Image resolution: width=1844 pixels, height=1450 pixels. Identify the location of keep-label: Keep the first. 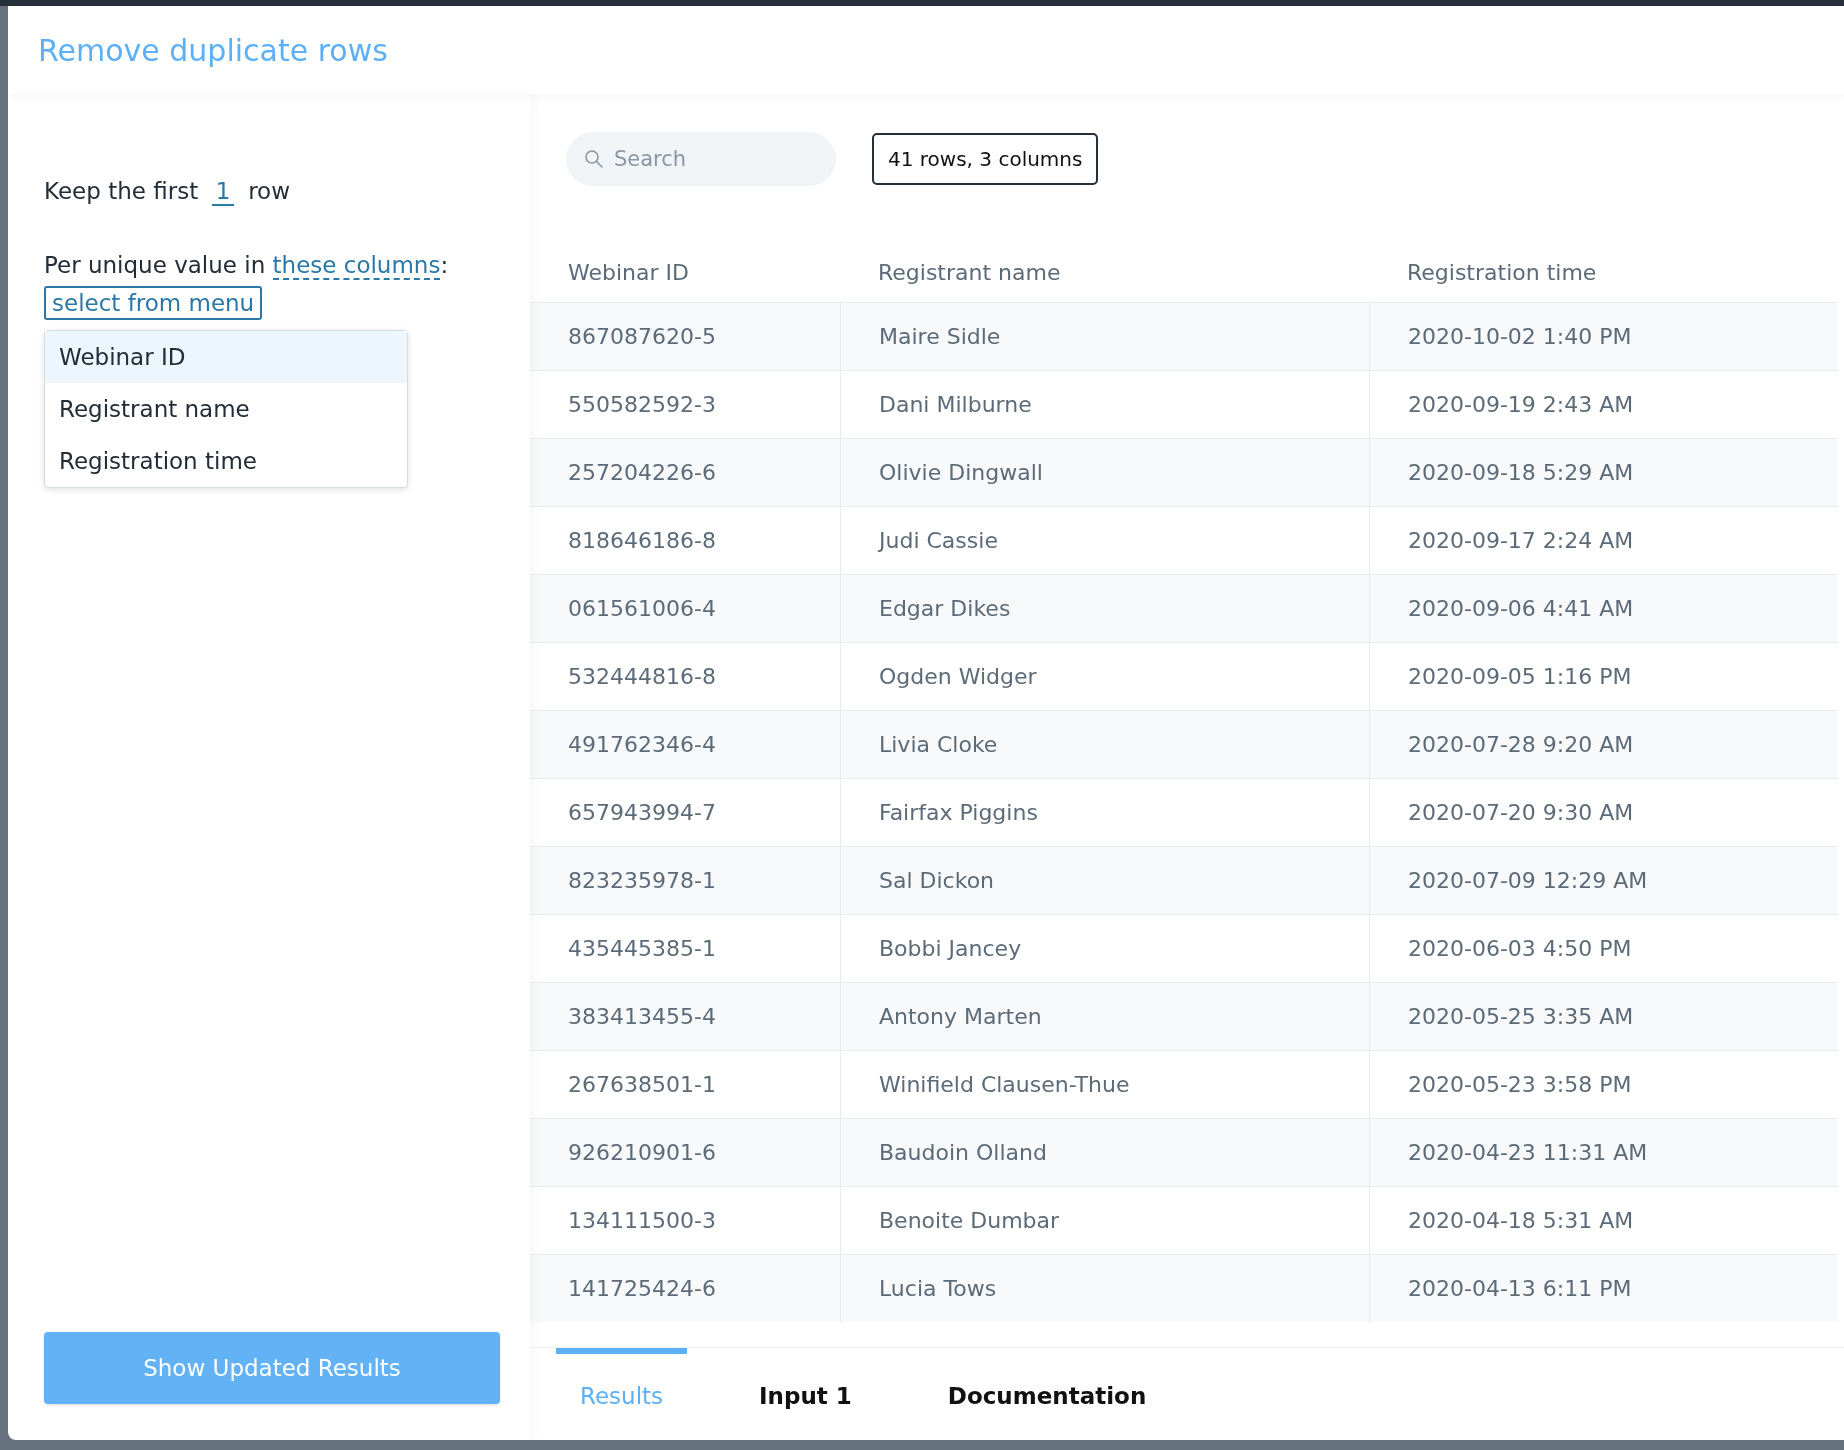
(121, 191).